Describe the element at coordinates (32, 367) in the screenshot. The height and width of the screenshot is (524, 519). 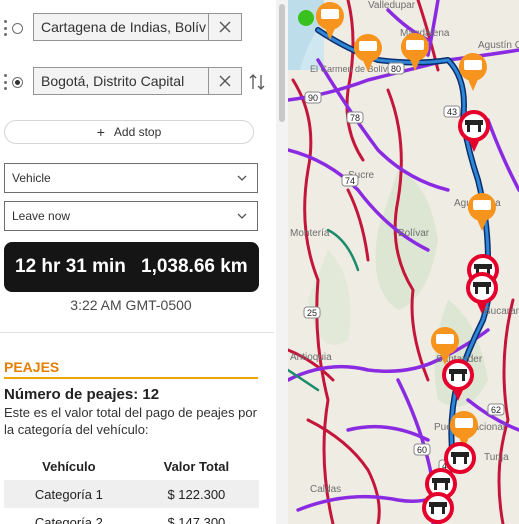
I see `tolls-section-title: PEAJES` at that location.